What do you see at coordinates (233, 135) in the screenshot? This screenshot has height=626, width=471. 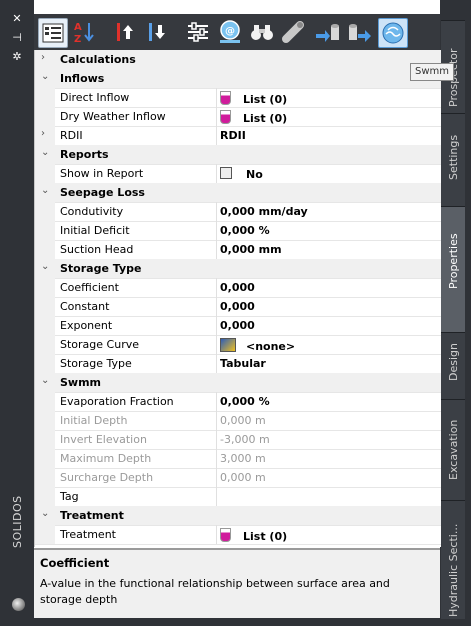 I see `property-value: RDII` at bounding box center [233, 135].